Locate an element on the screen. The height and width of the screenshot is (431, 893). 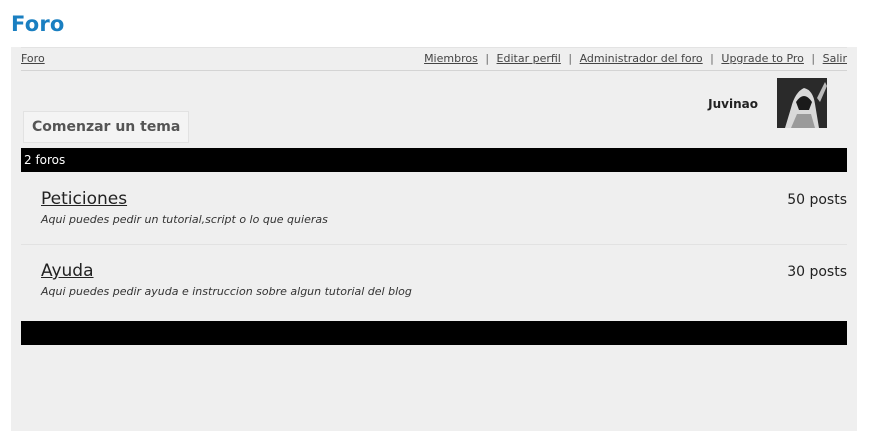
forum-post-count: 30 posts is located at coordinates (817, 272).